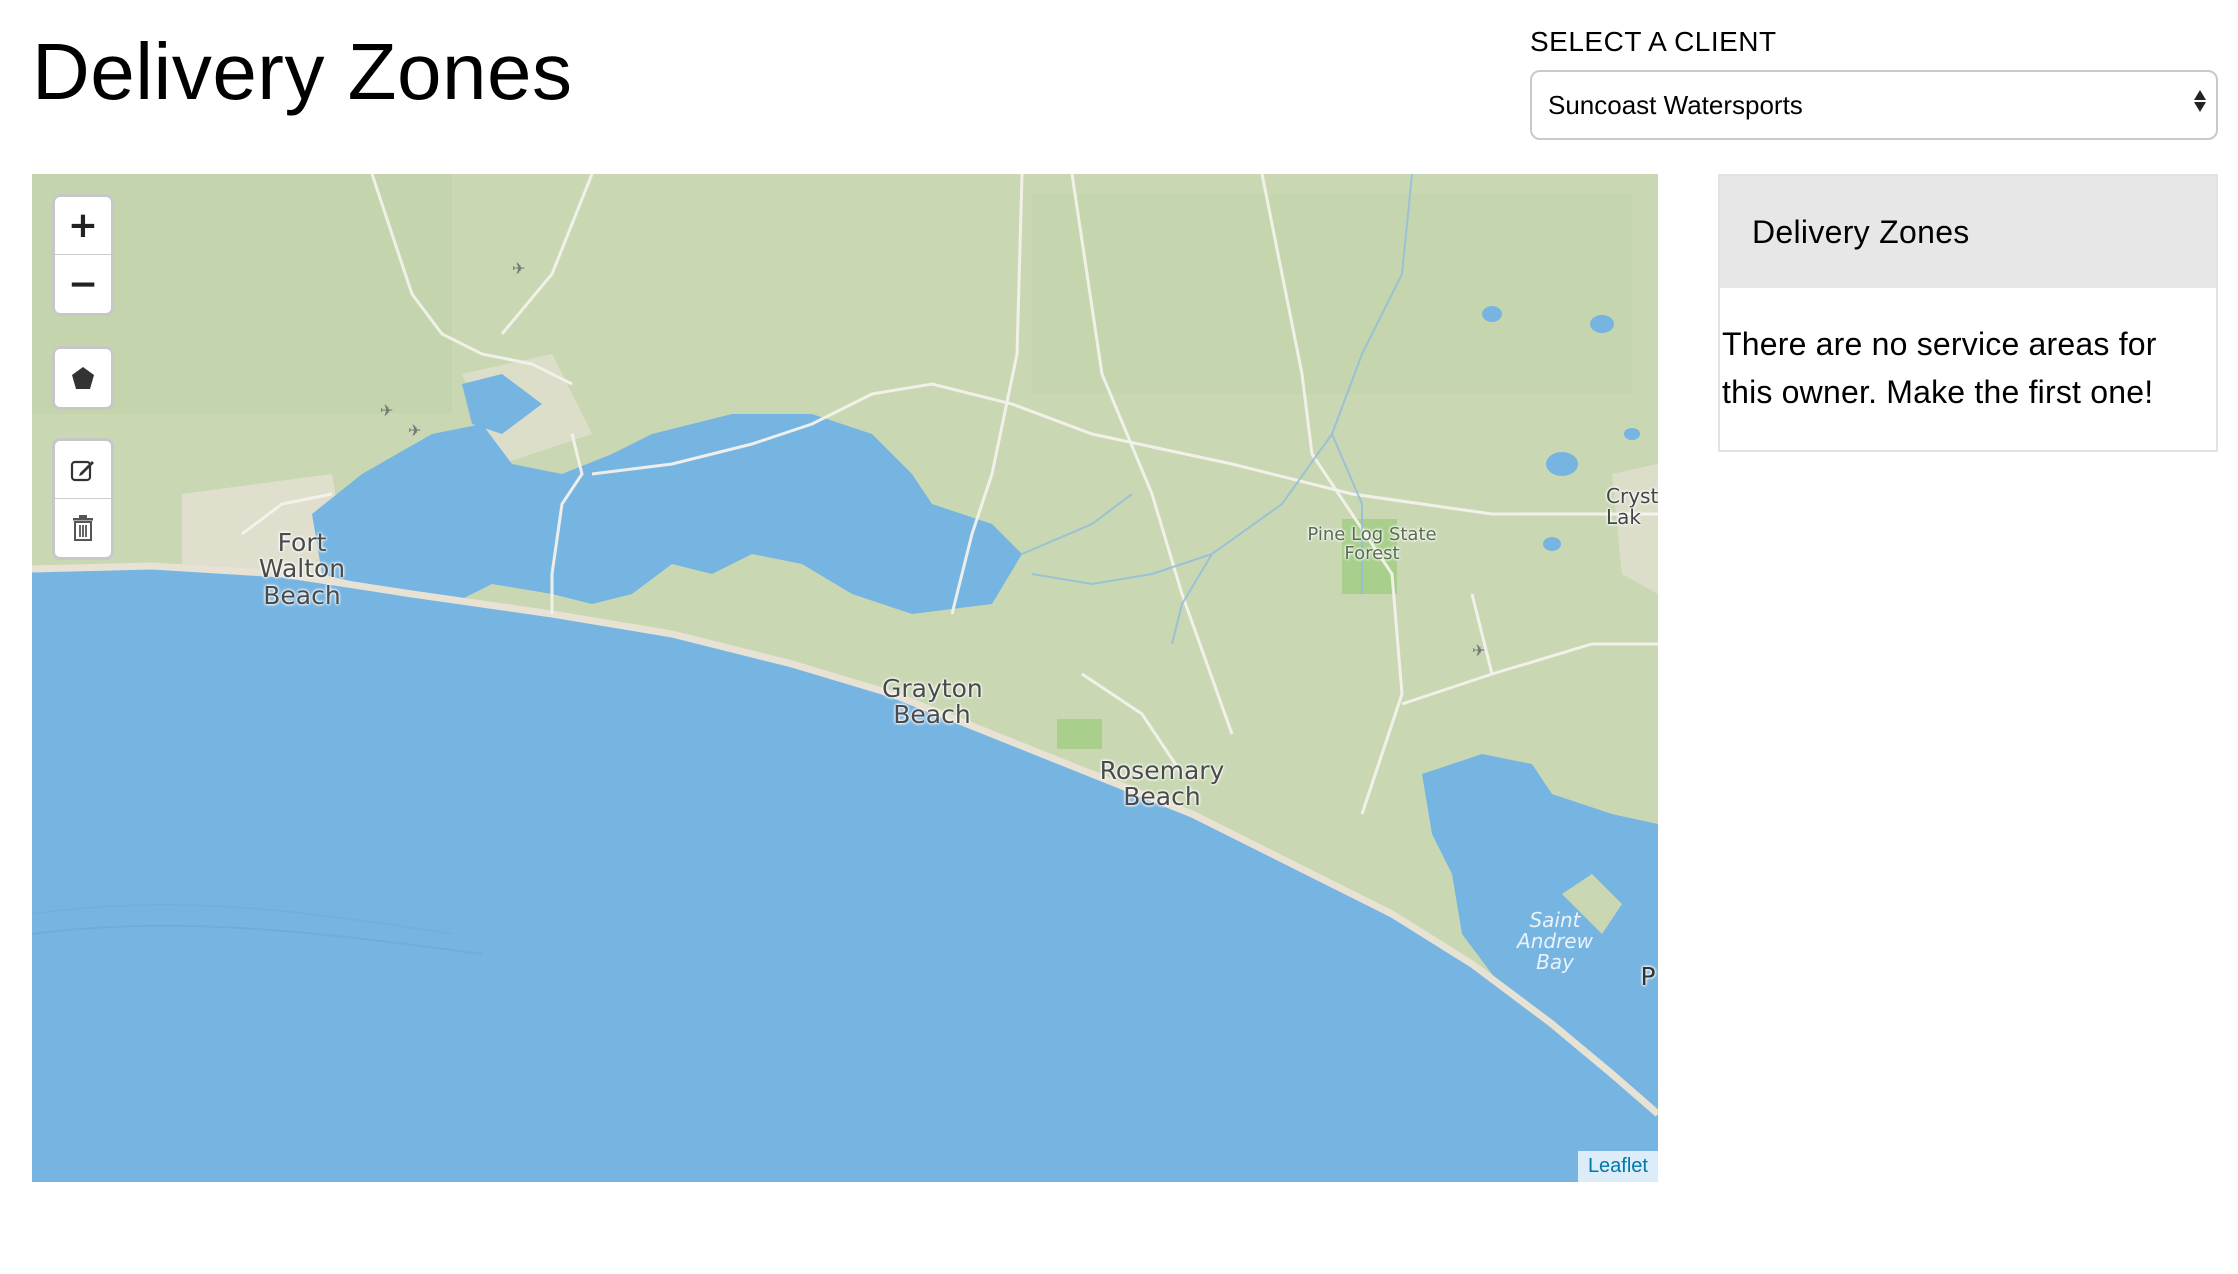  Describe the element at coordinates (1617, 1166) in the screenshot. I see `map-attribution-link: Leaflet` at that location.